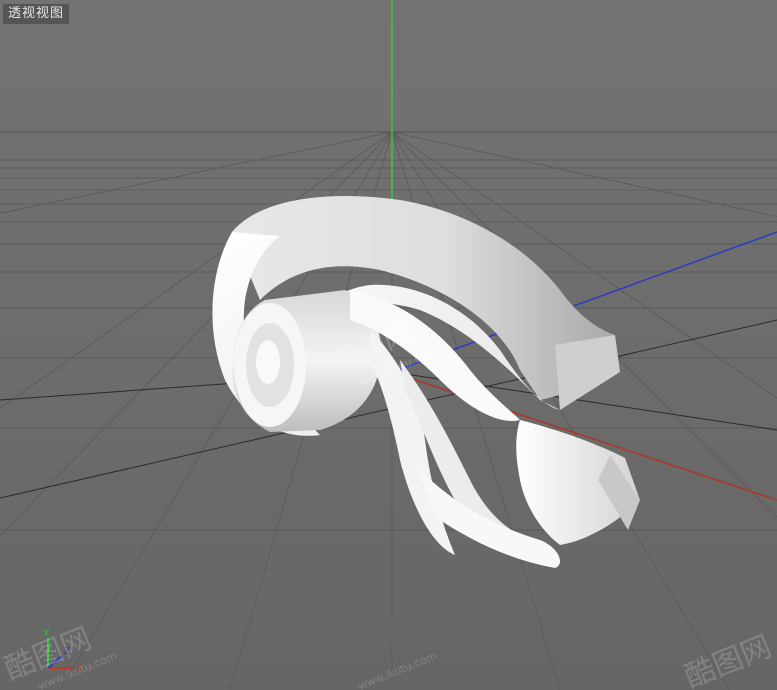 This screenshot has height=690, width=777. What do you see at coordinates (268, 362) in the screenshot?
I see `volute-roll-center` at bounding box center [268, 362].